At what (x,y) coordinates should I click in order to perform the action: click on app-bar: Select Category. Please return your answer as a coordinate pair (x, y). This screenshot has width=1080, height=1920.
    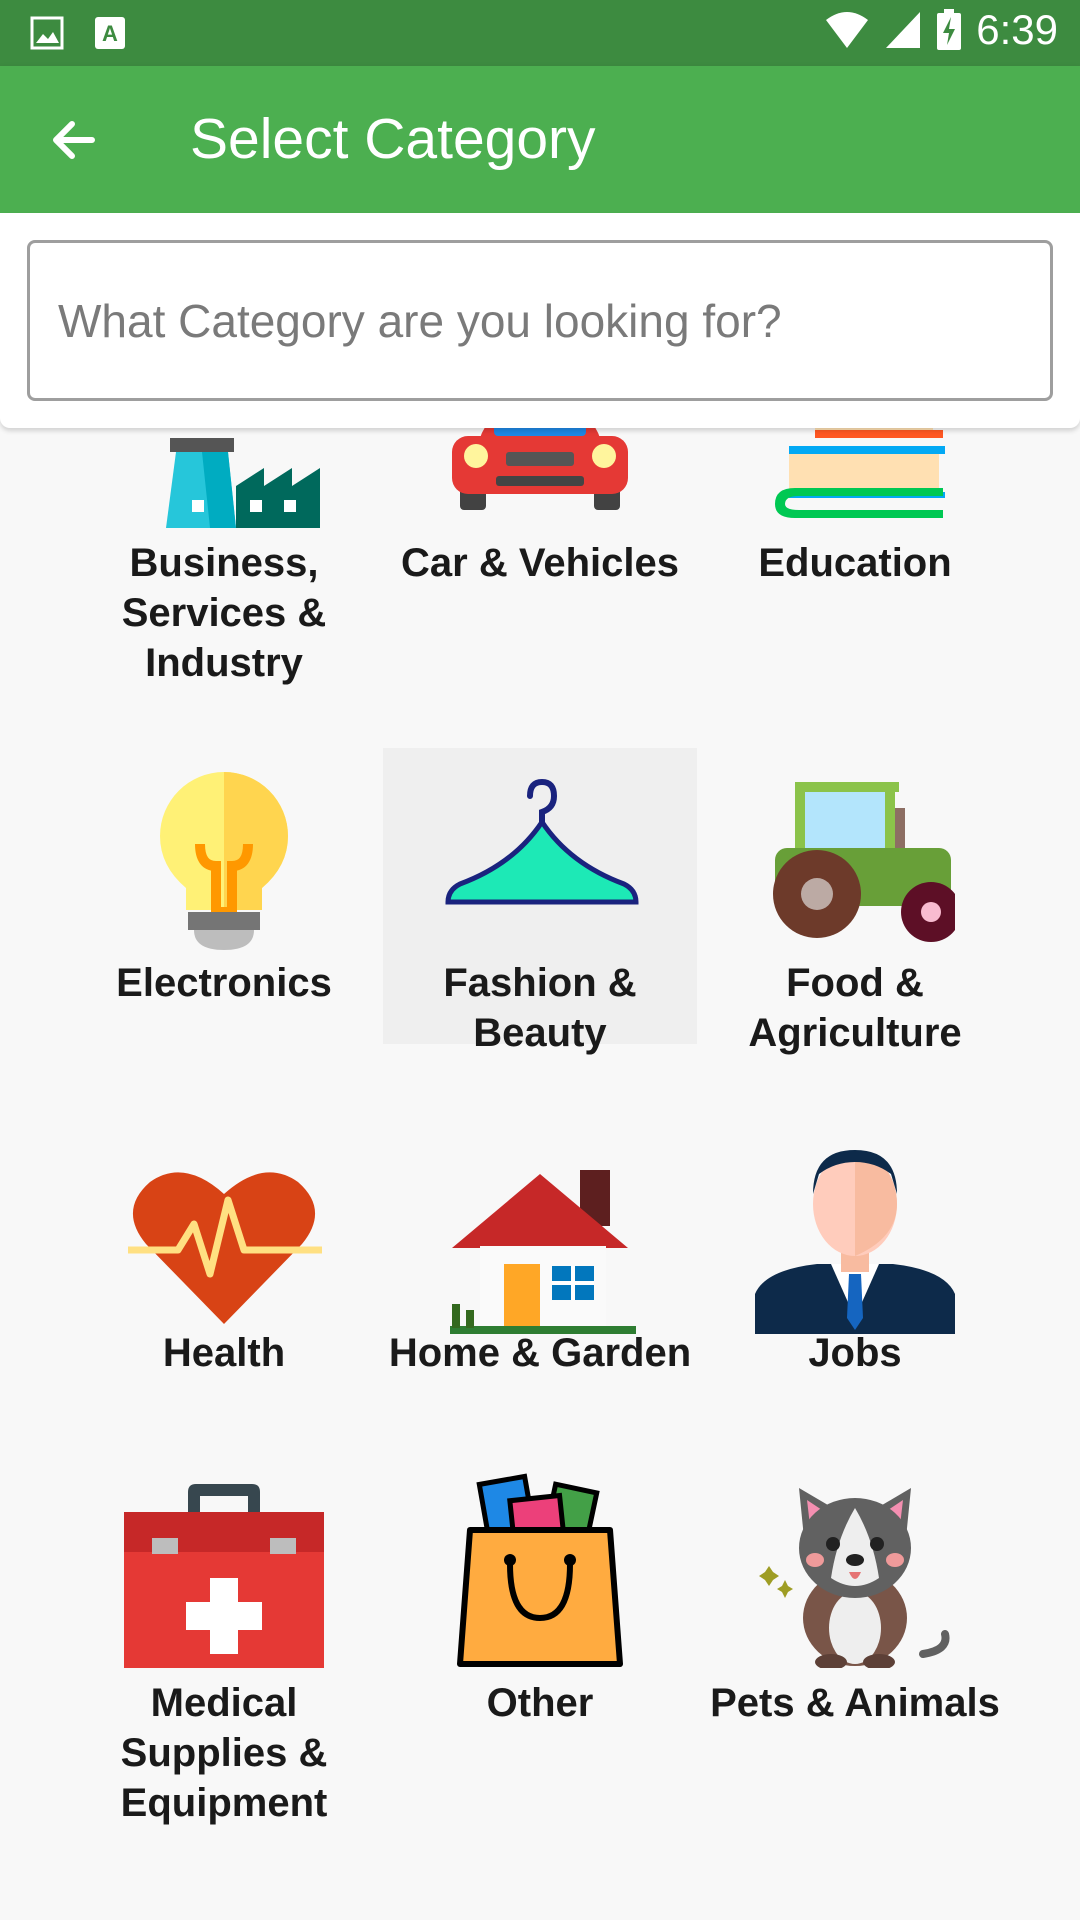
    Looking at the image, I should click on (540, 139).